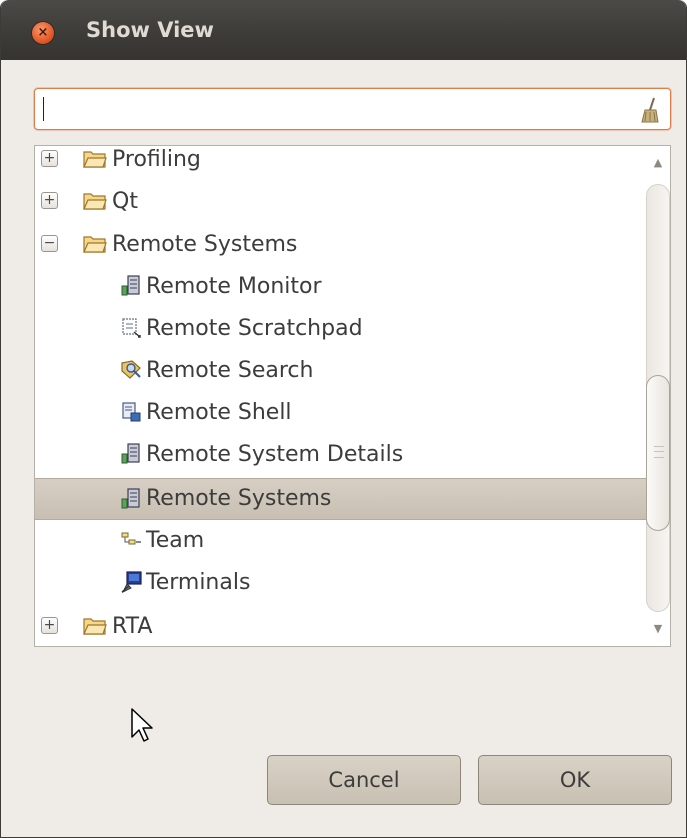  I want to click on tree-item-remote-monitor: Remote Monitor, so click(341, 287).